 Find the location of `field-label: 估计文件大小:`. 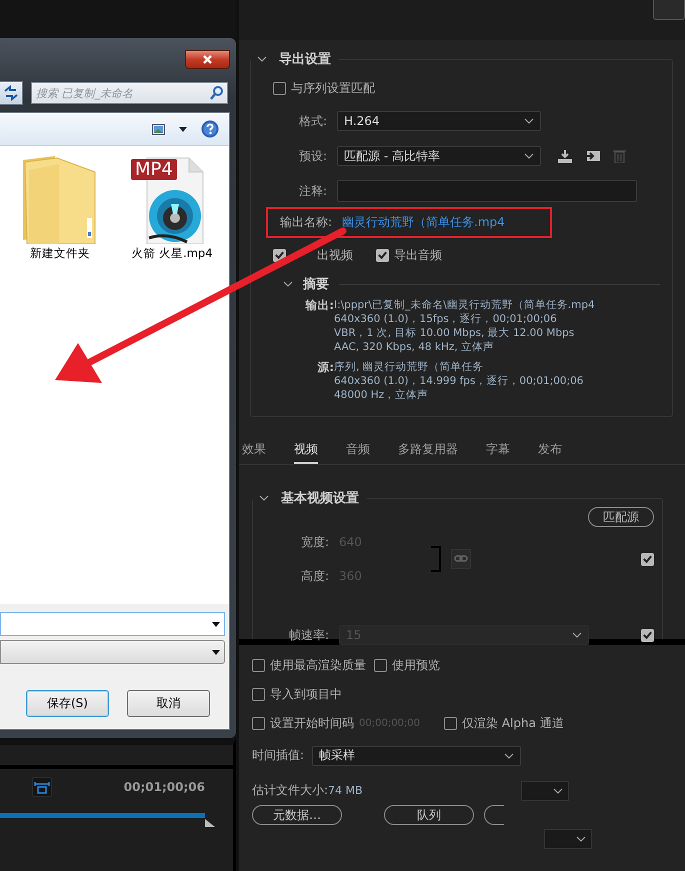

field-label: 估计文件大小: is located at coordinates (290, 790).